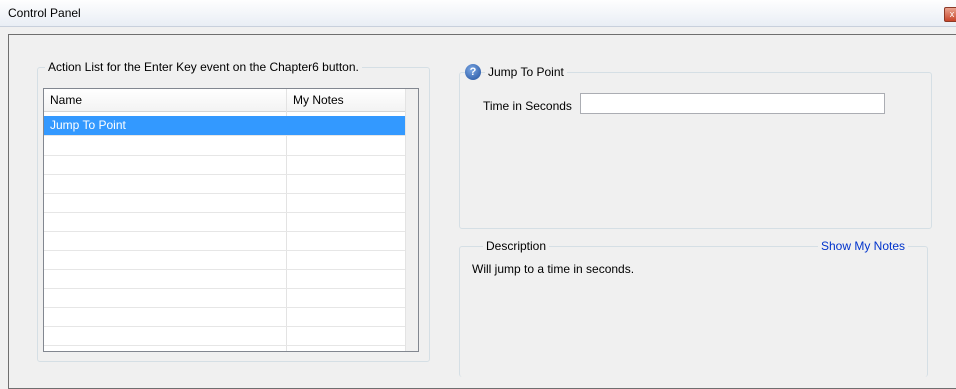 This screenshot has width=956, height=389. What do you see at coordinates (950, 14) in the screenshot?
I see `close-button: x` at bounding box center [950, 14].